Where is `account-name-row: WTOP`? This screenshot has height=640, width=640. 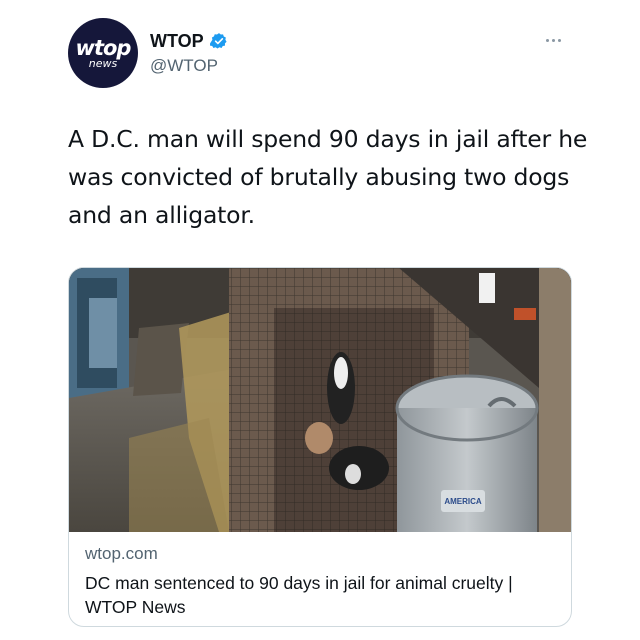 account-name-row: WTOP is located at coordinates (189, 41).